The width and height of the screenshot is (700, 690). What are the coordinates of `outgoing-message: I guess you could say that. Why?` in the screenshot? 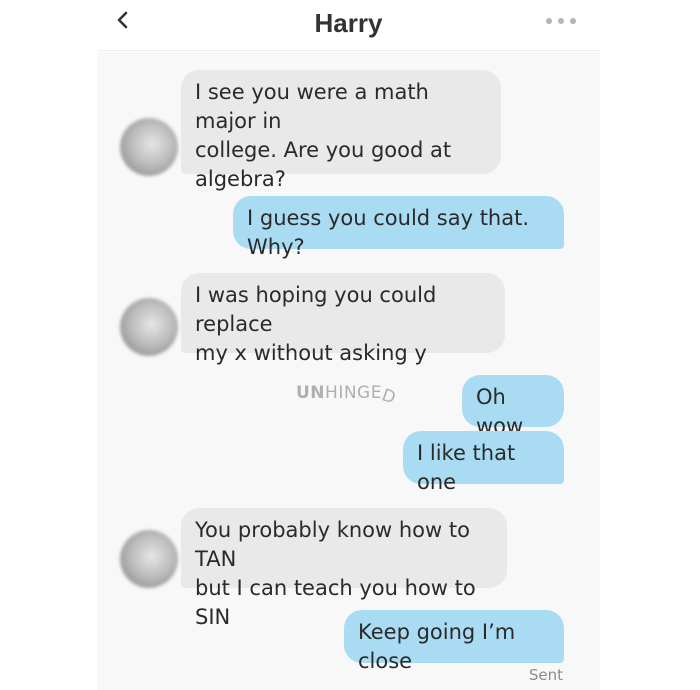 It's located at (398, 227).